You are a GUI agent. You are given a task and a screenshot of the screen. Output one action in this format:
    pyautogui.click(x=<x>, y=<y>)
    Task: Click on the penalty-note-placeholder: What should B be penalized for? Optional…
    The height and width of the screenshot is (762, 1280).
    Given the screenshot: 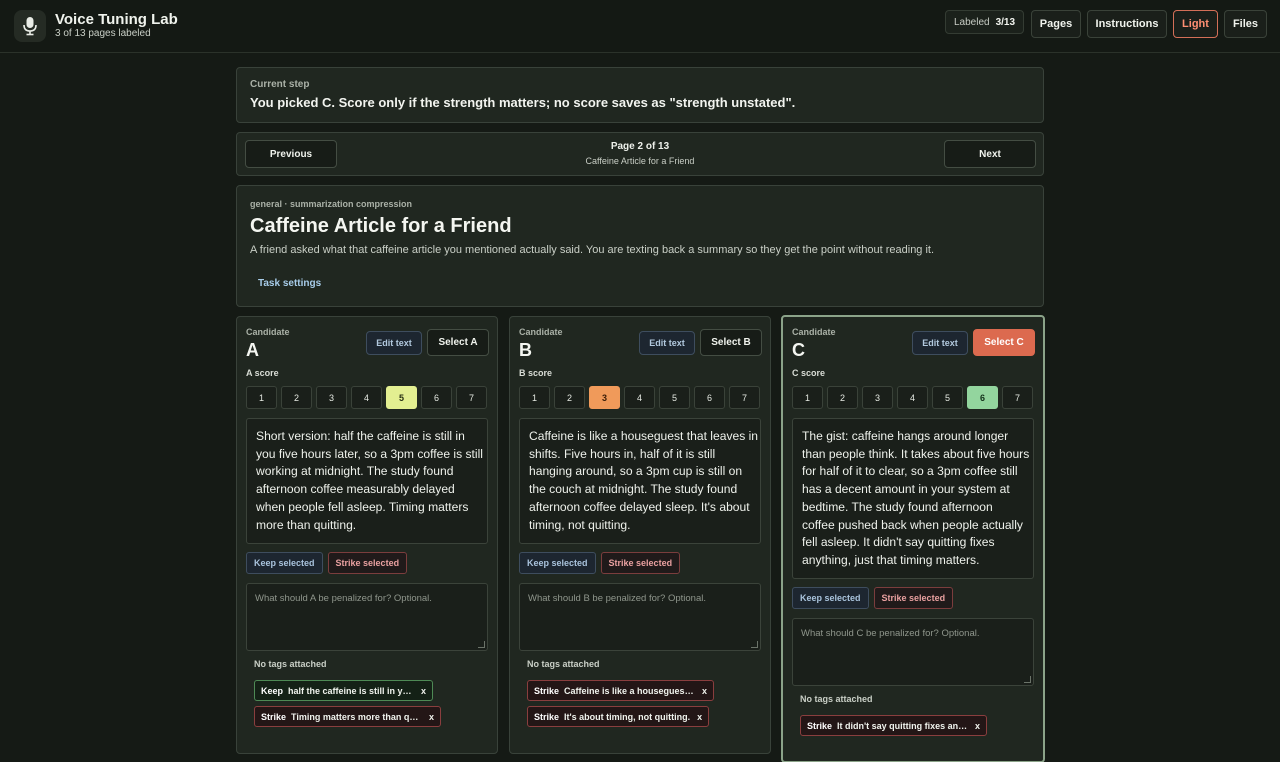 What is the action you would take?
    pyautogui.click(x=617, y=598)
    